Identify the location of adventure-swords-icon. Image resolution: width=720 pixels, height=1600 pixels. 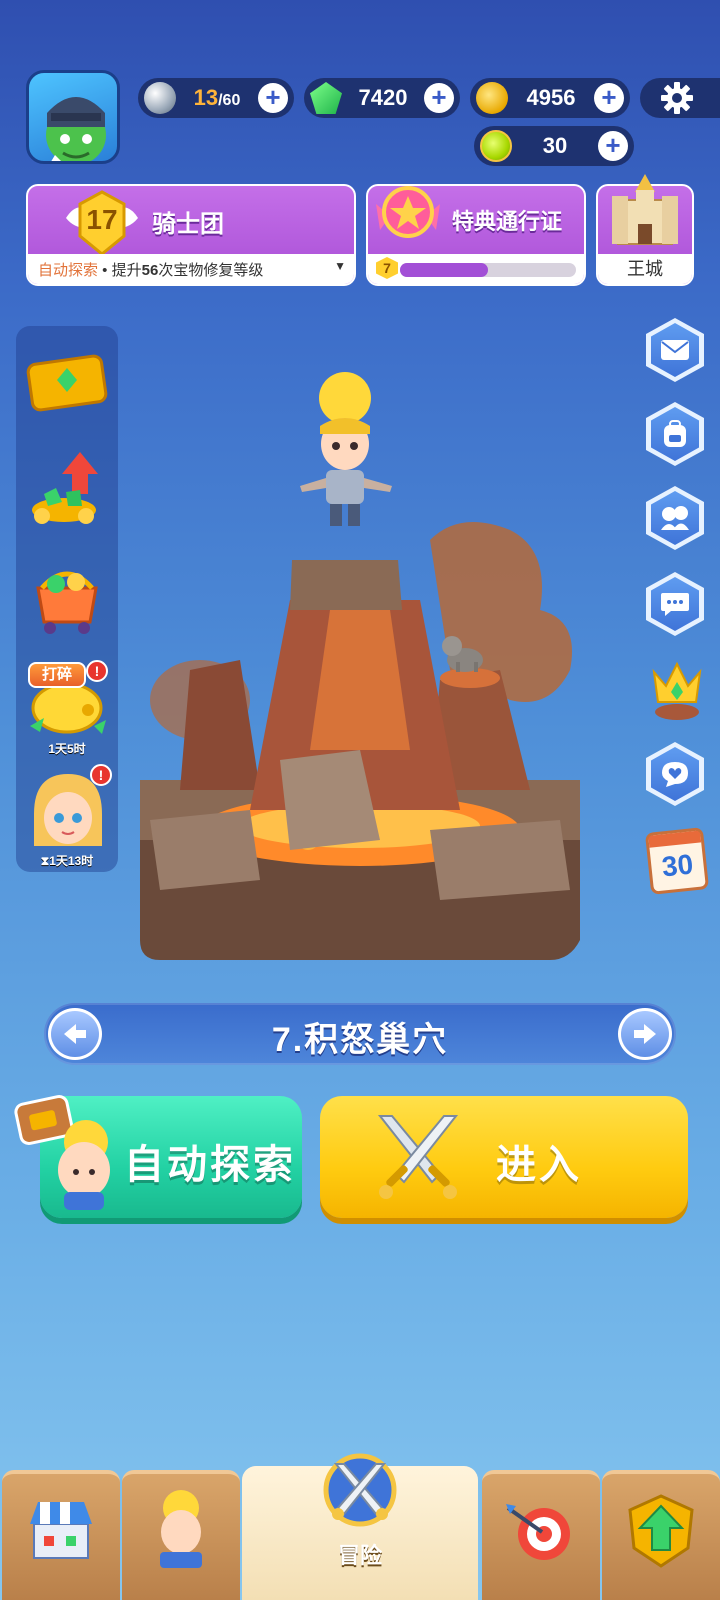
(360, 1490).